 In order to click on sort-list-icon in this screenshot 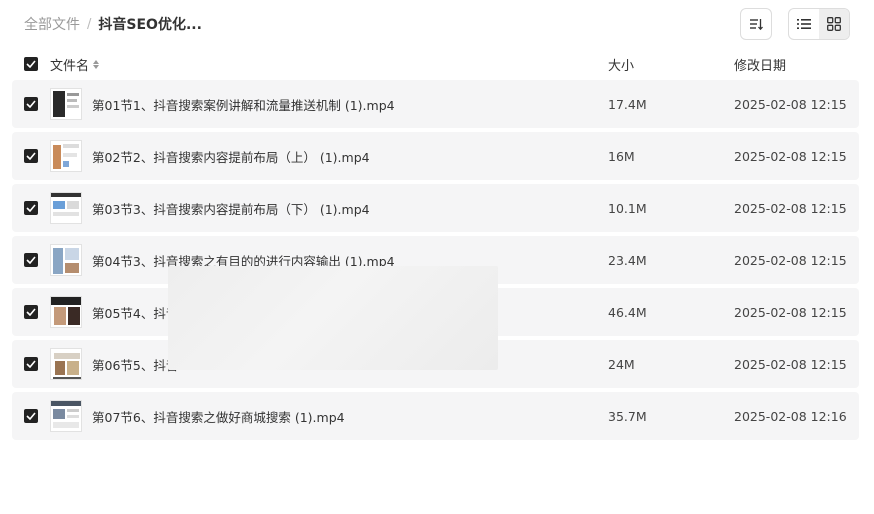, I will do `click(756, 25)`.